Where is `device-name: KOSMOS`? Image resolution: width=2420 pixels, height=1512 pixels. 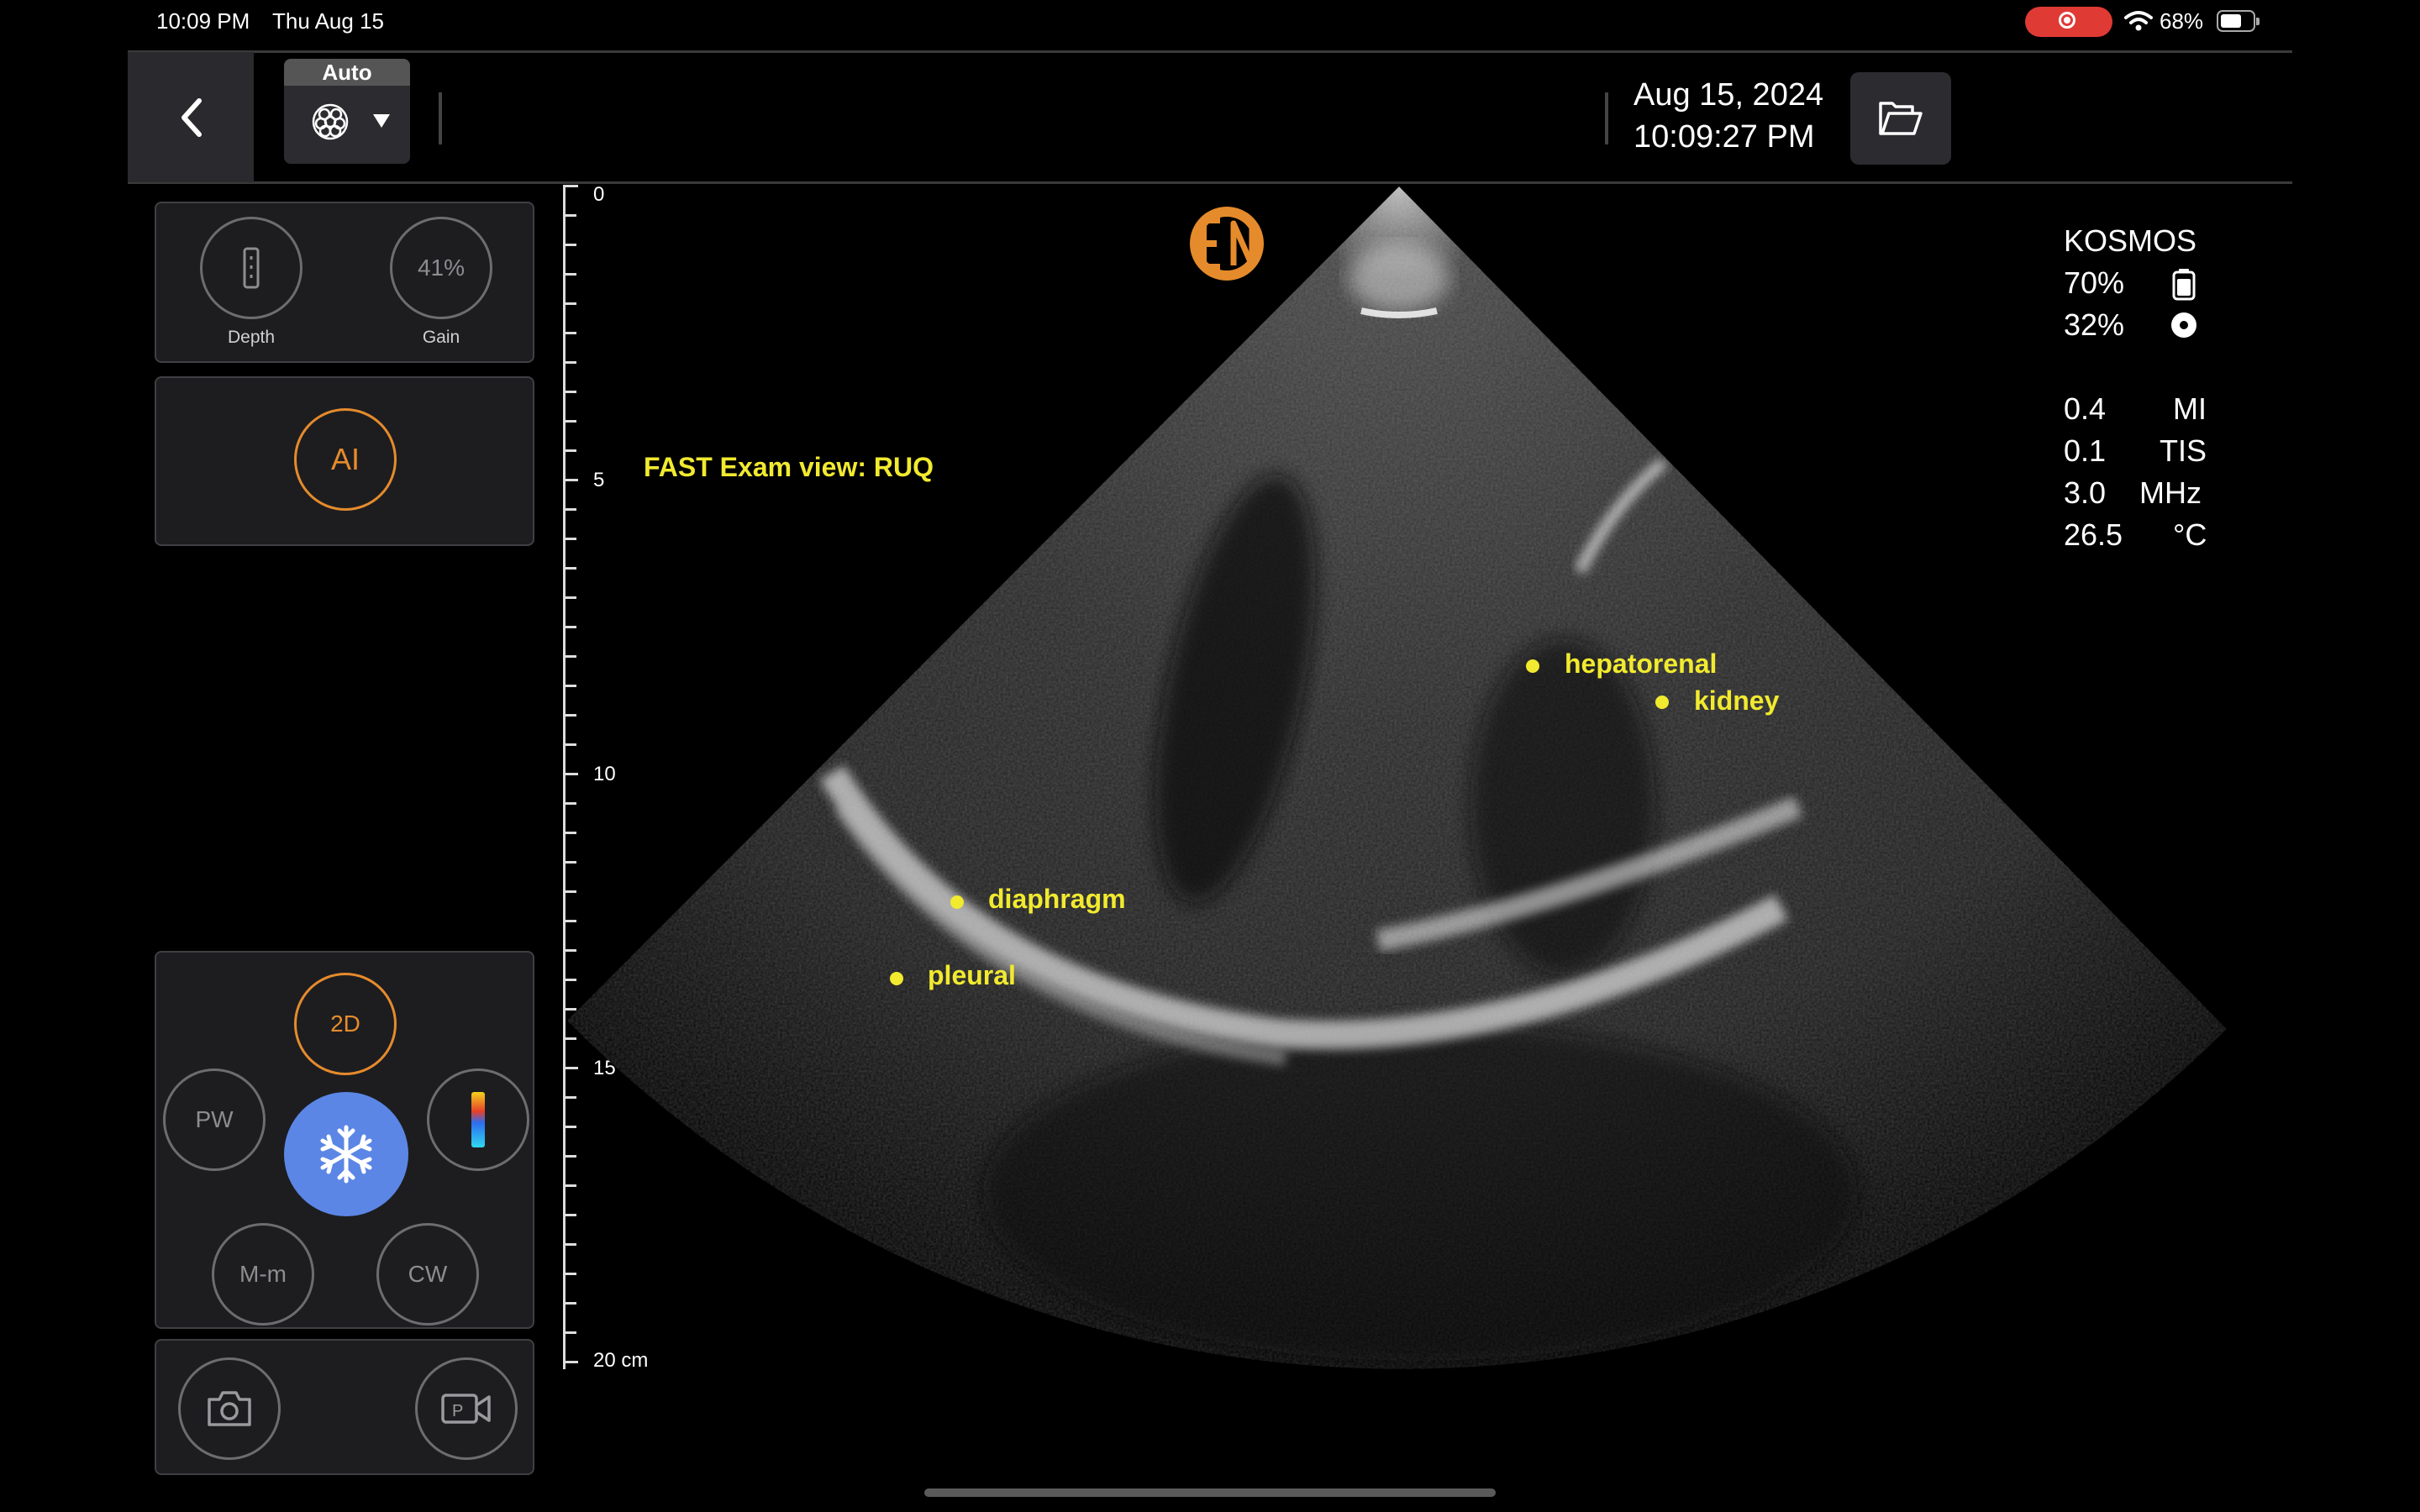
device-name: KOSMOS is located at coordinates (2130, 240).